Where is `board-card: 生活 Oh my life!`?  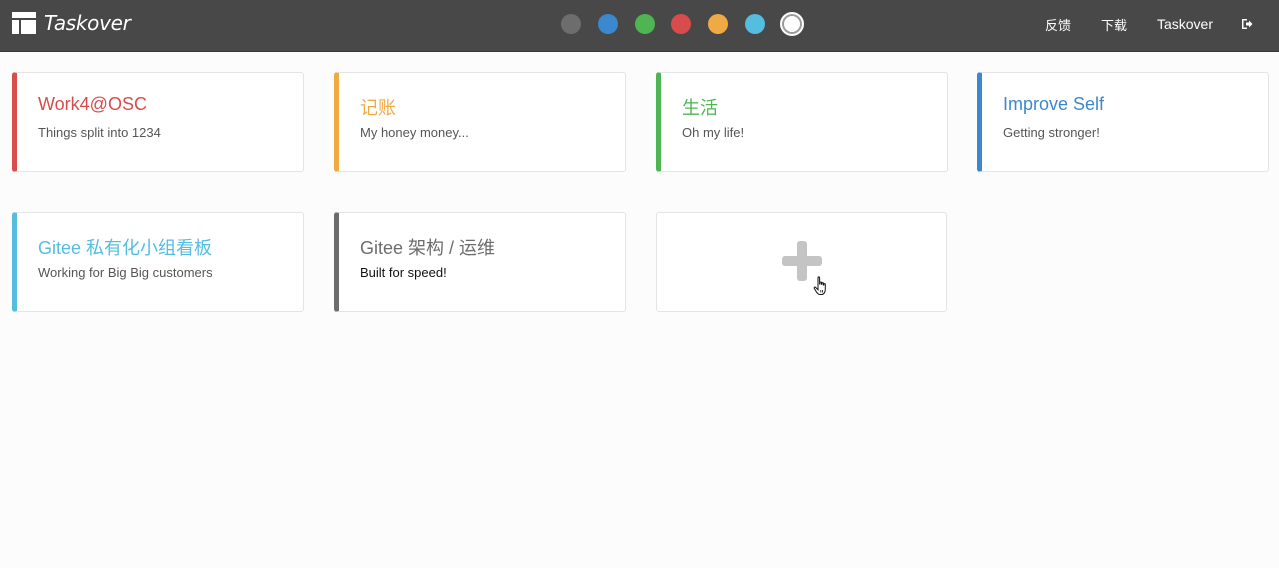 board-card: 生活 Oh my life! is located at coordinates (802, 122).